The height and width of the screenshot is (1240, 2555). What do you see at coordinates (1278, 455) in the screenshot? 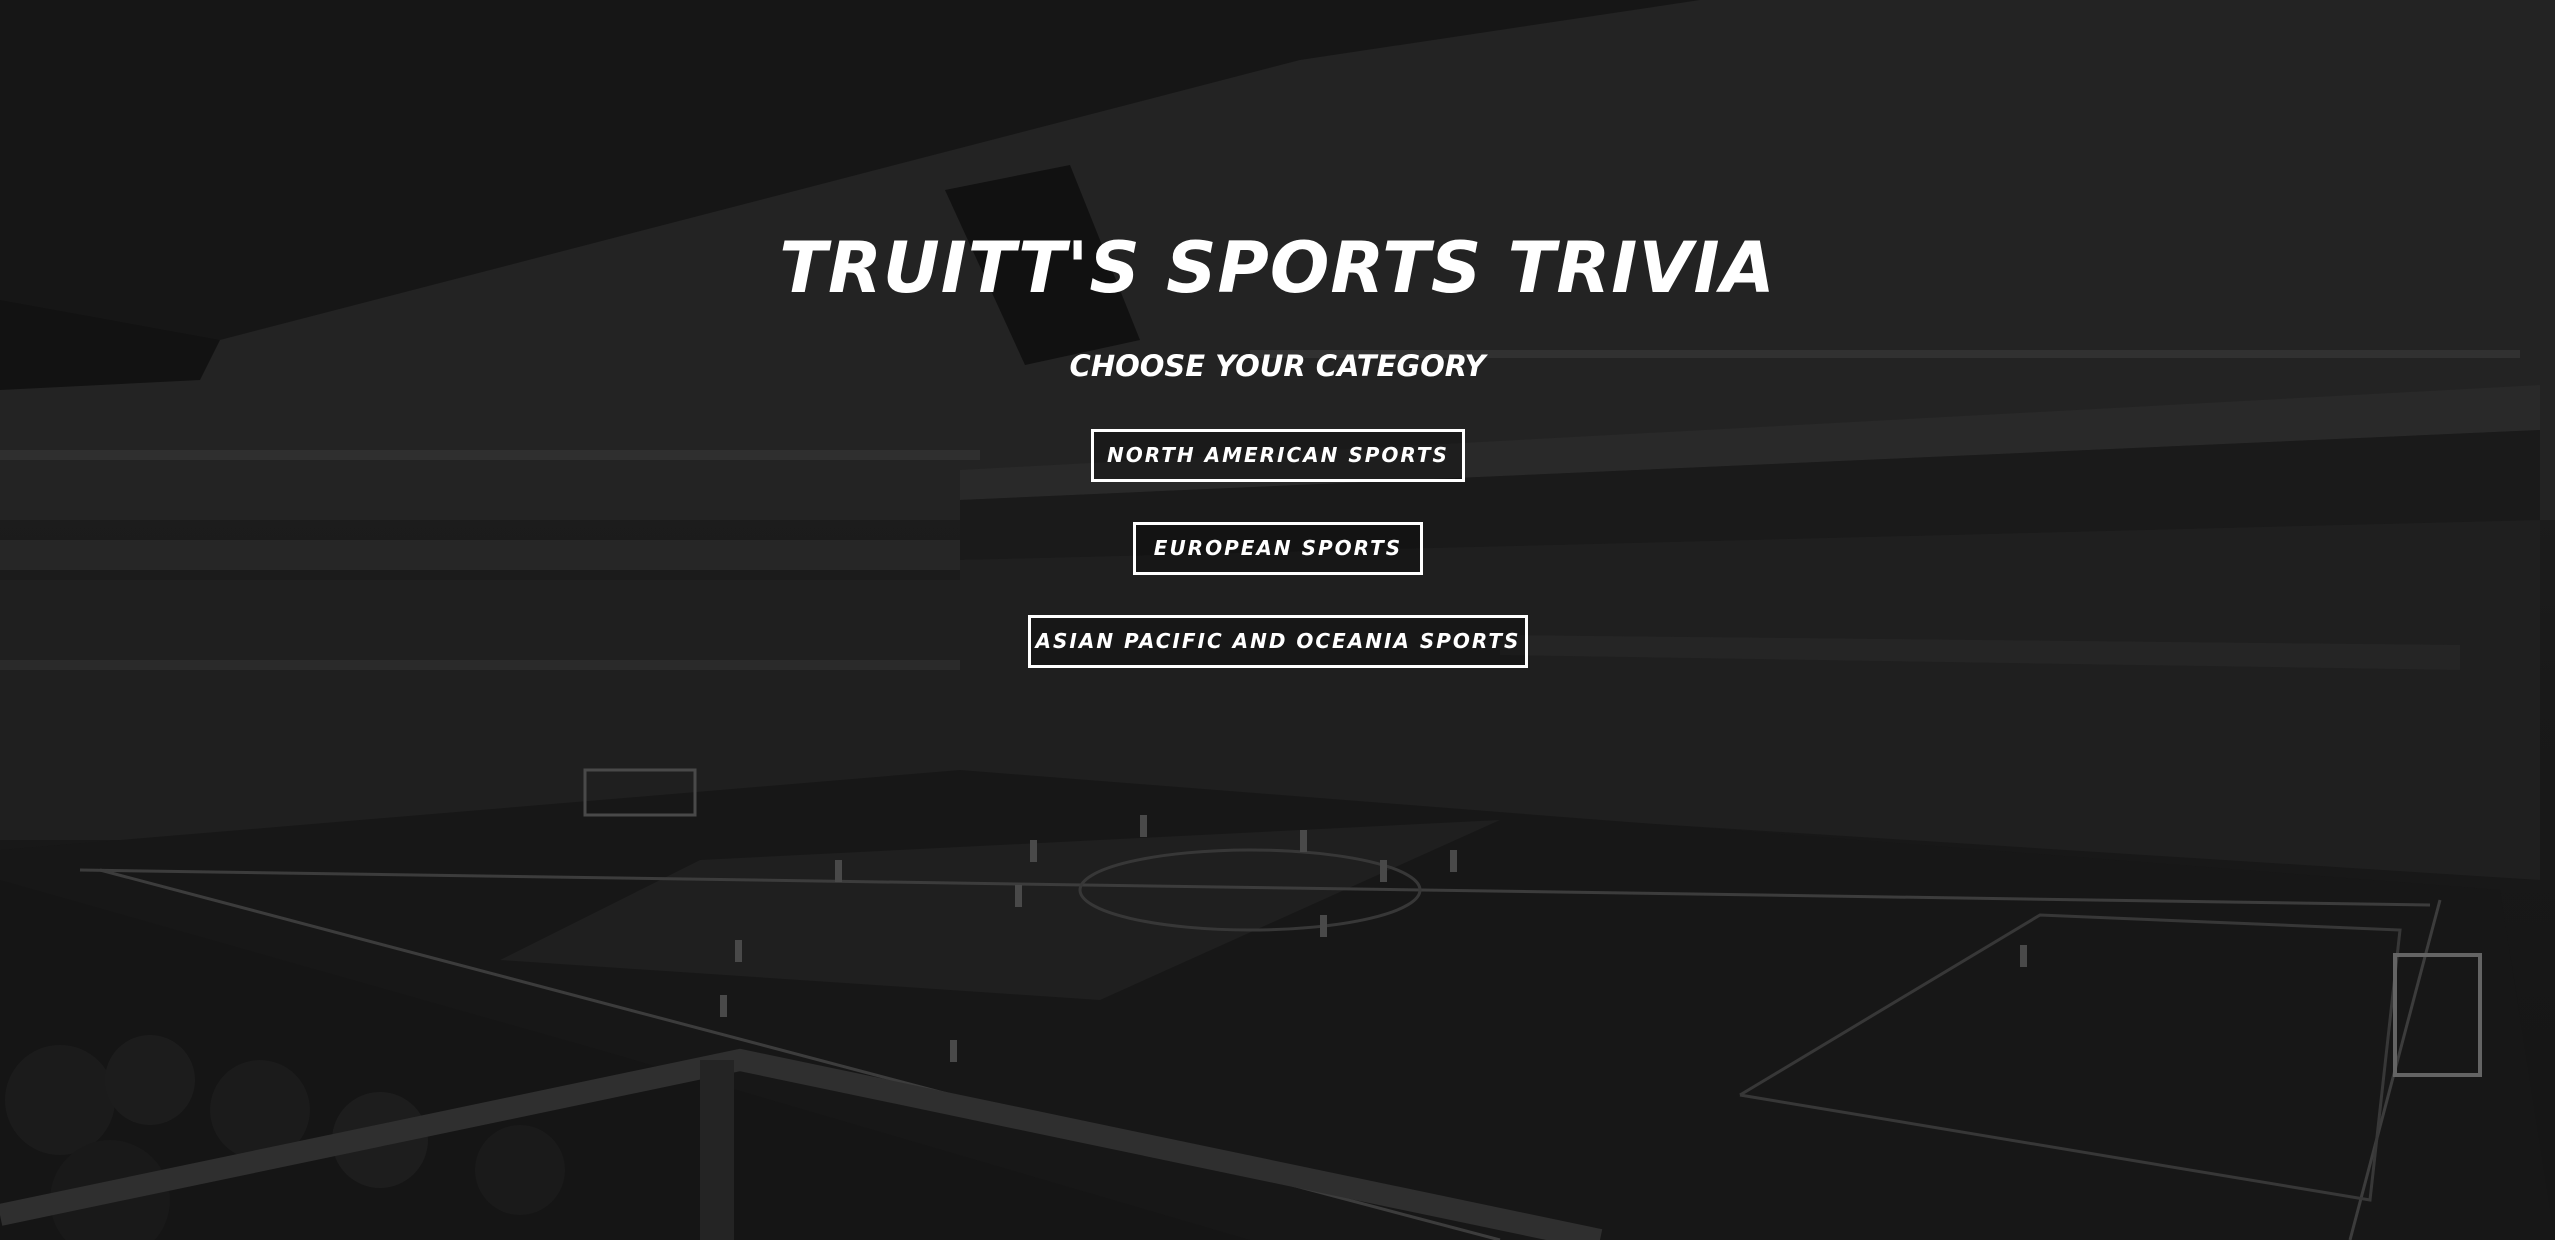
I see `north-american-sports-button: NORTH AMERICAN SPORTS` at bounding box center [1278, 455].